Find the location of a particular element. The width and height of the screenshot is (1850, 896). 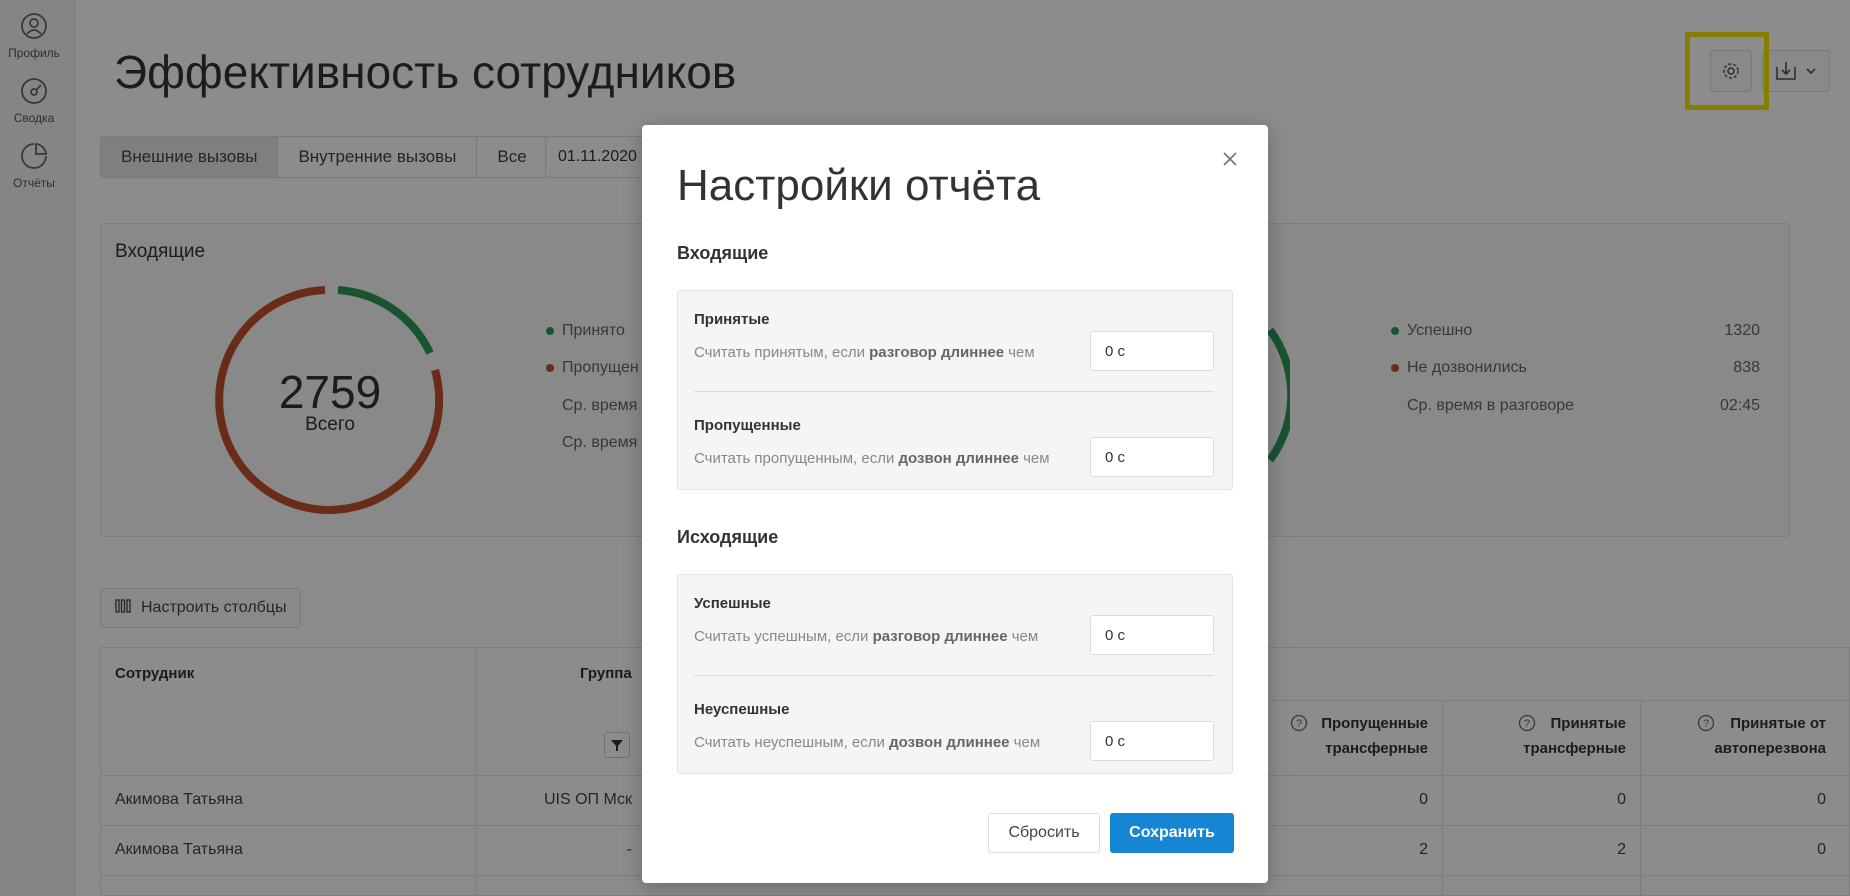

reset-button: Сбросить is located at coordinates (1044, 833).